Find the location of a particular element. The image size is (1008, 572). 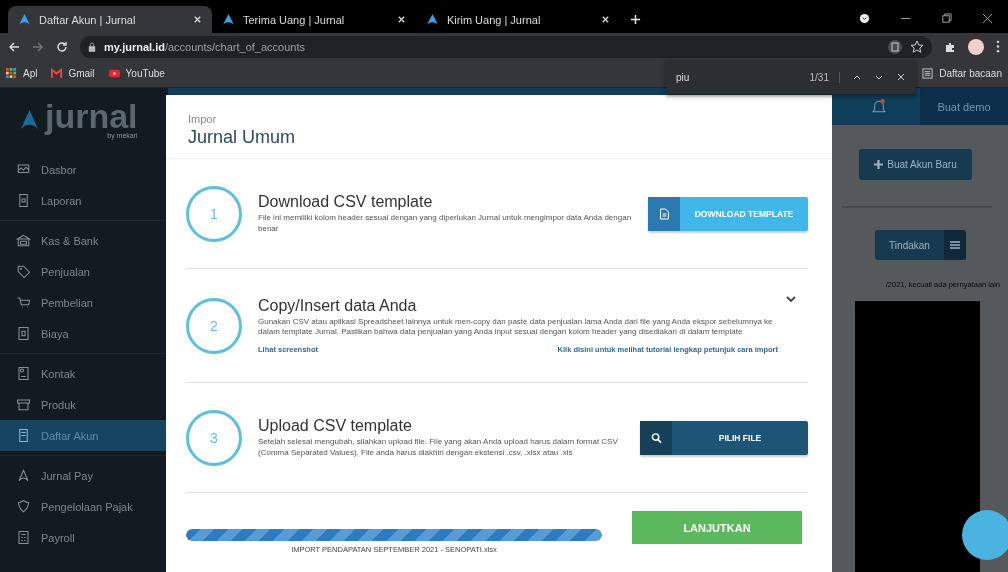

reading-list: Daftar bacaan is located at coordinates (962, 73).